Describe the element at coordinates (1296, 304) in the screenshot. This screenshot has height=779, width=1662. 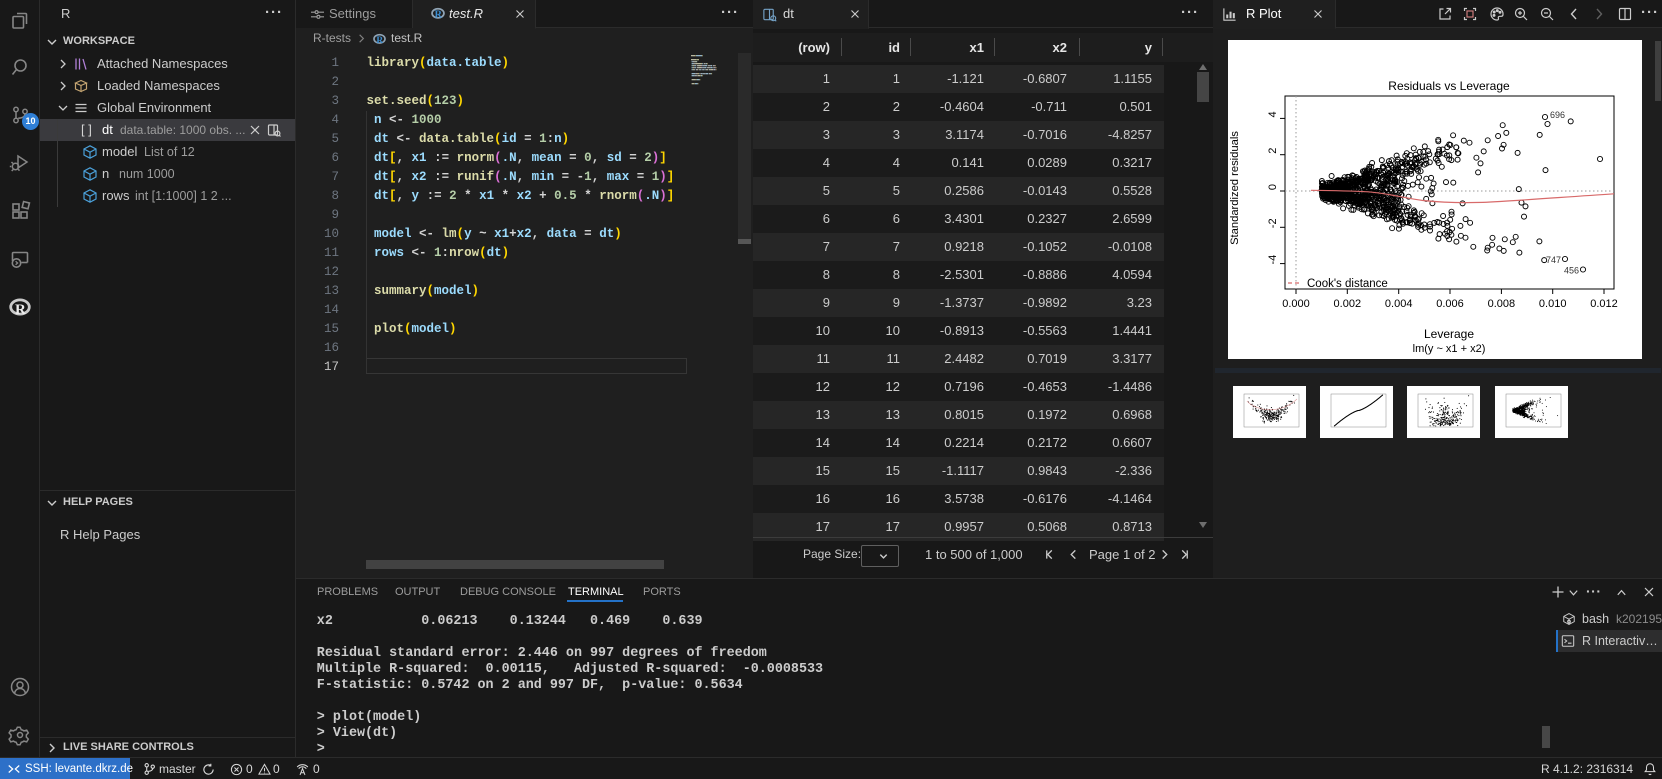
I see `svg-text: 0.000` at that location.